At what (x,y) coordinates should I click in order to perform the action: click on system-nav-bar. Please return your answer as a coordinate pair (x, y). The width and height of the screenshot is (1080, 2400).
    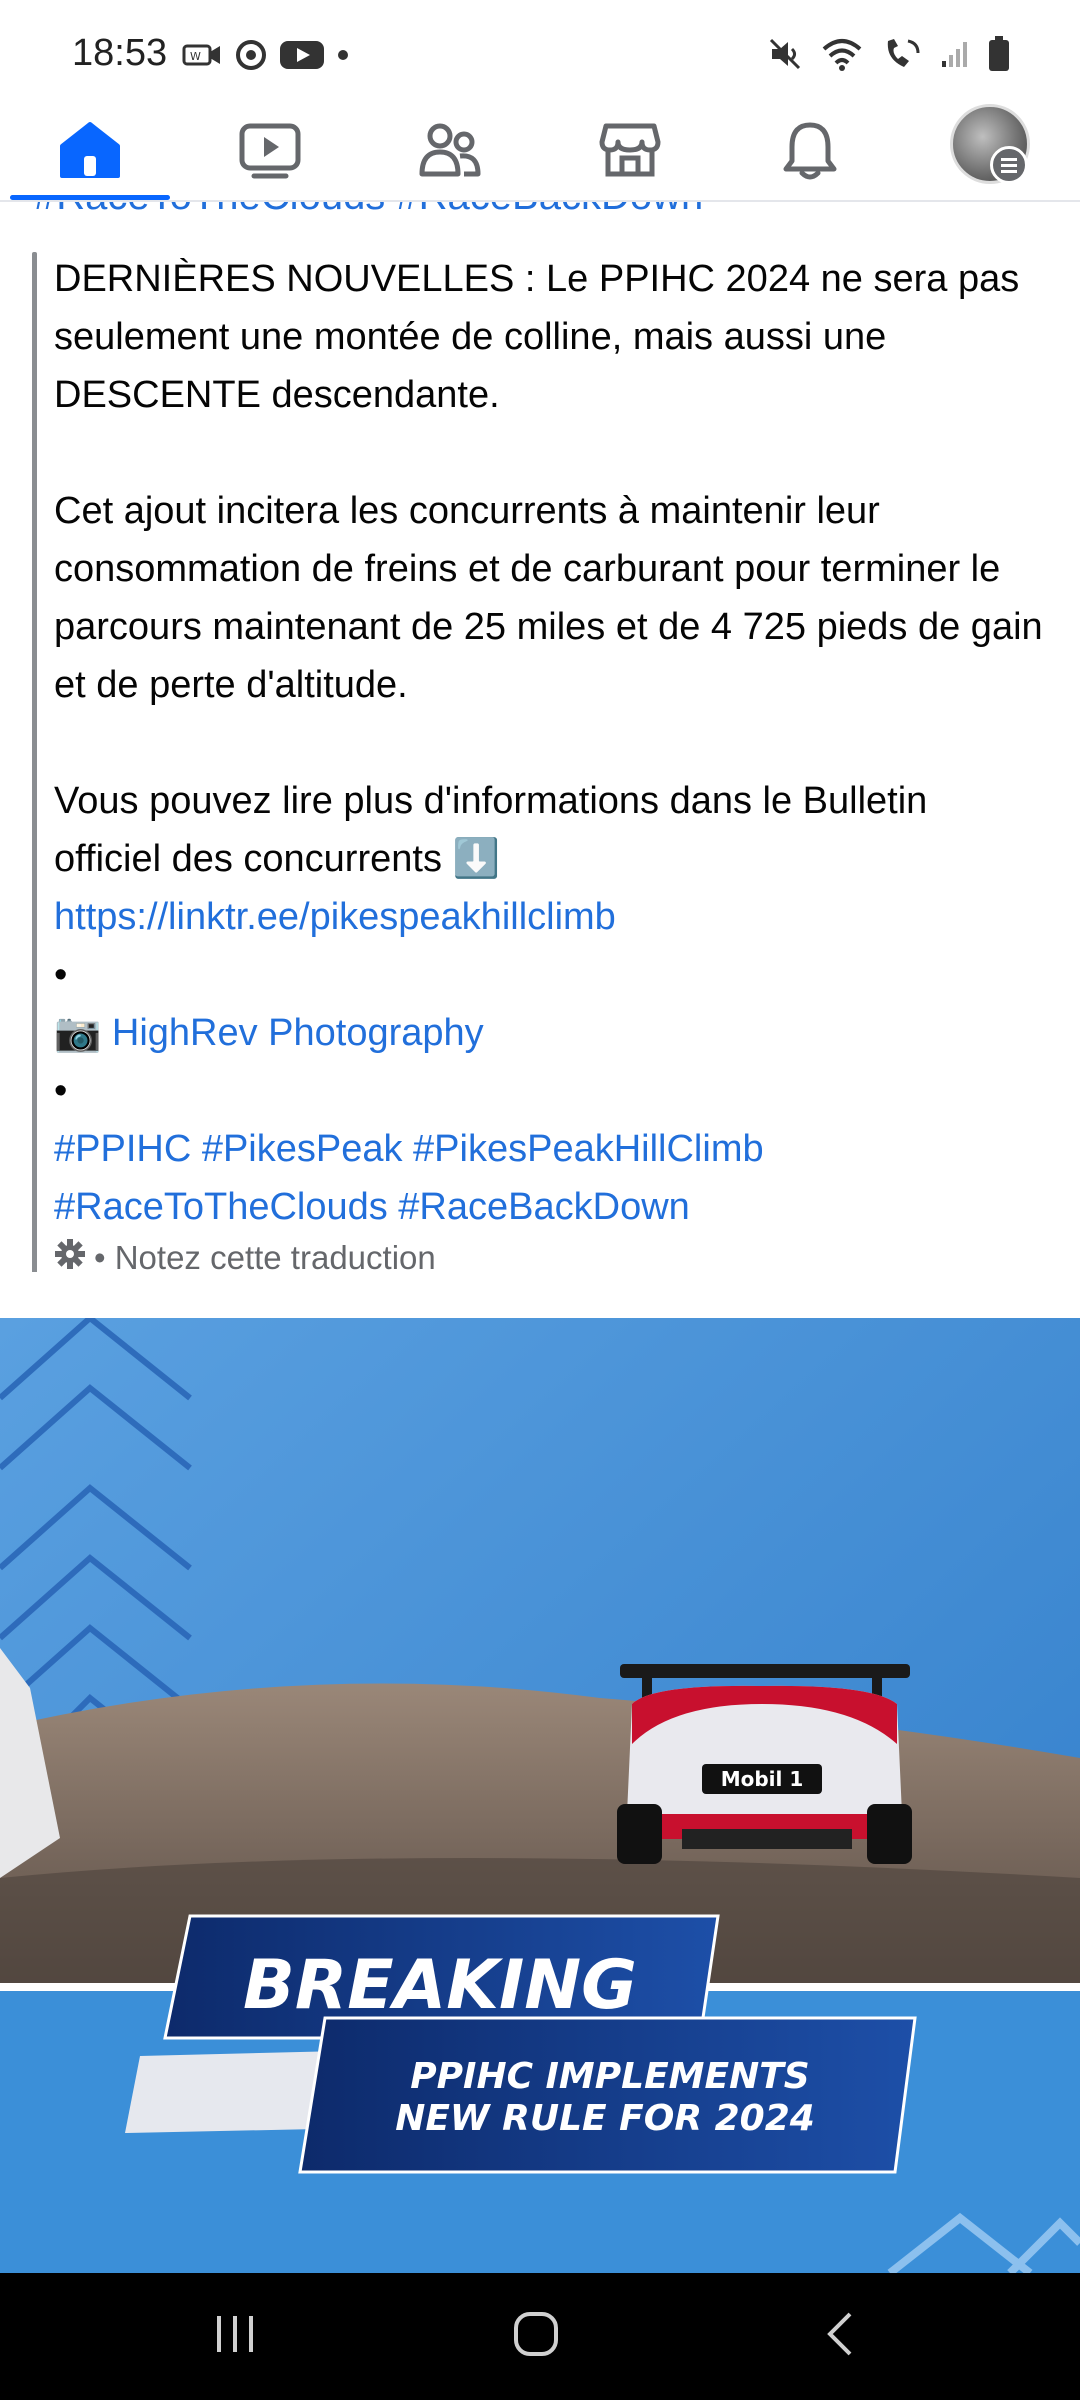
    Looking at the image, I should click on (540, 2336).